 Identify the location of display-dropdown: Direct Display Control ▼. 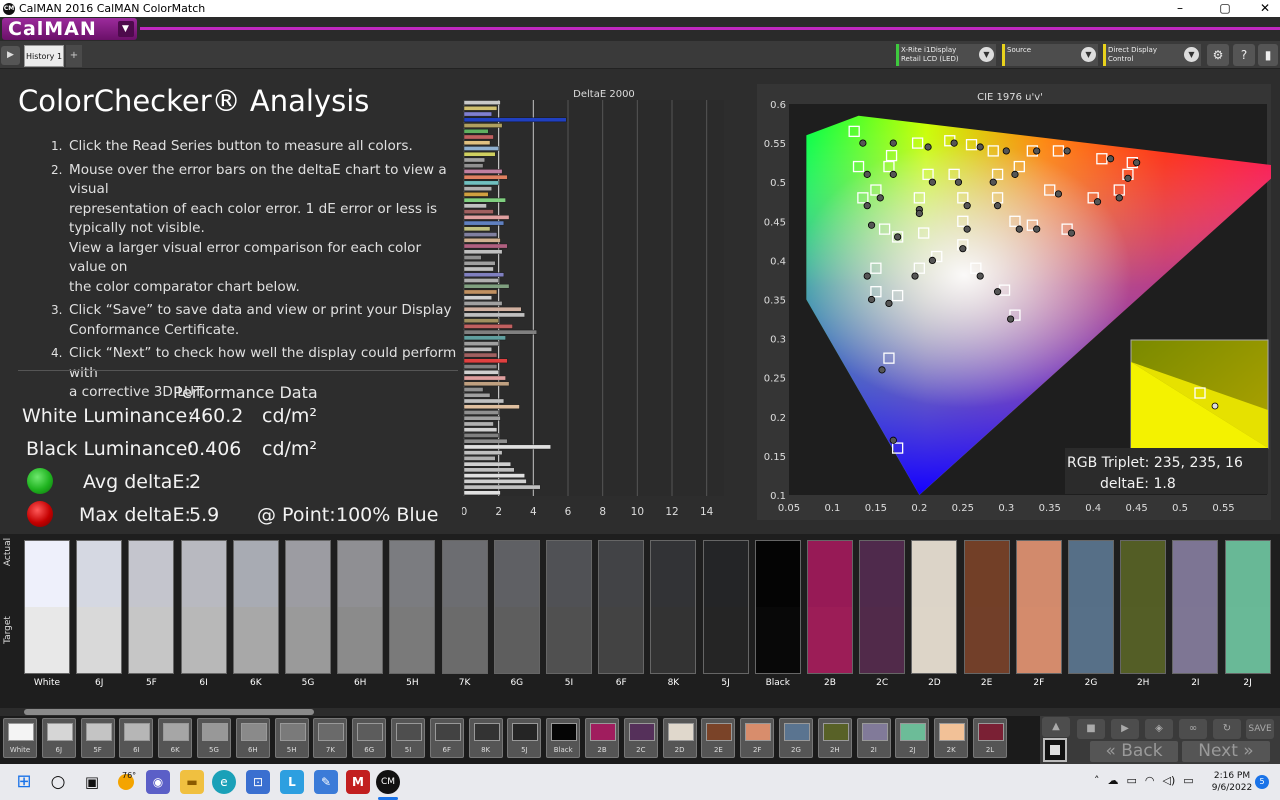
(1152, 55).